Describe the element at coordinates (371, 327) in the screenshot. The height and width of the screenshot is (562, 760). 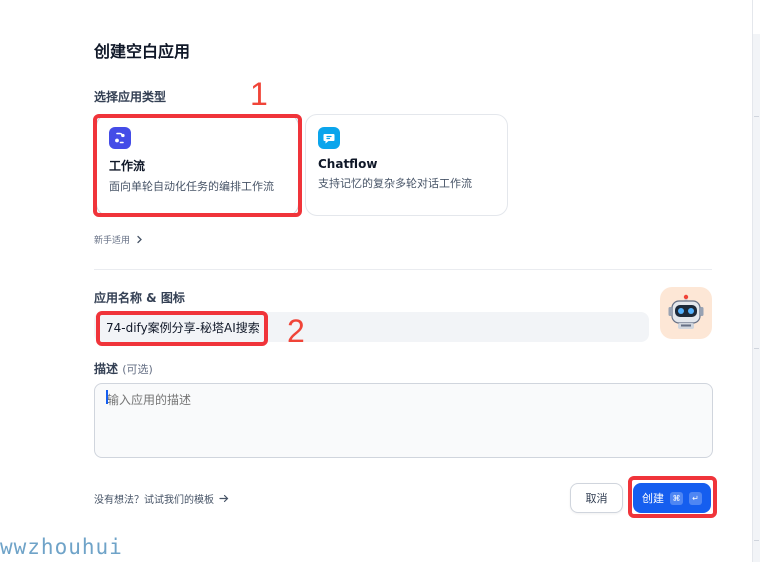
I see `app-name-input: 74-dify案例分享-秘塔AI搜索` at that location.